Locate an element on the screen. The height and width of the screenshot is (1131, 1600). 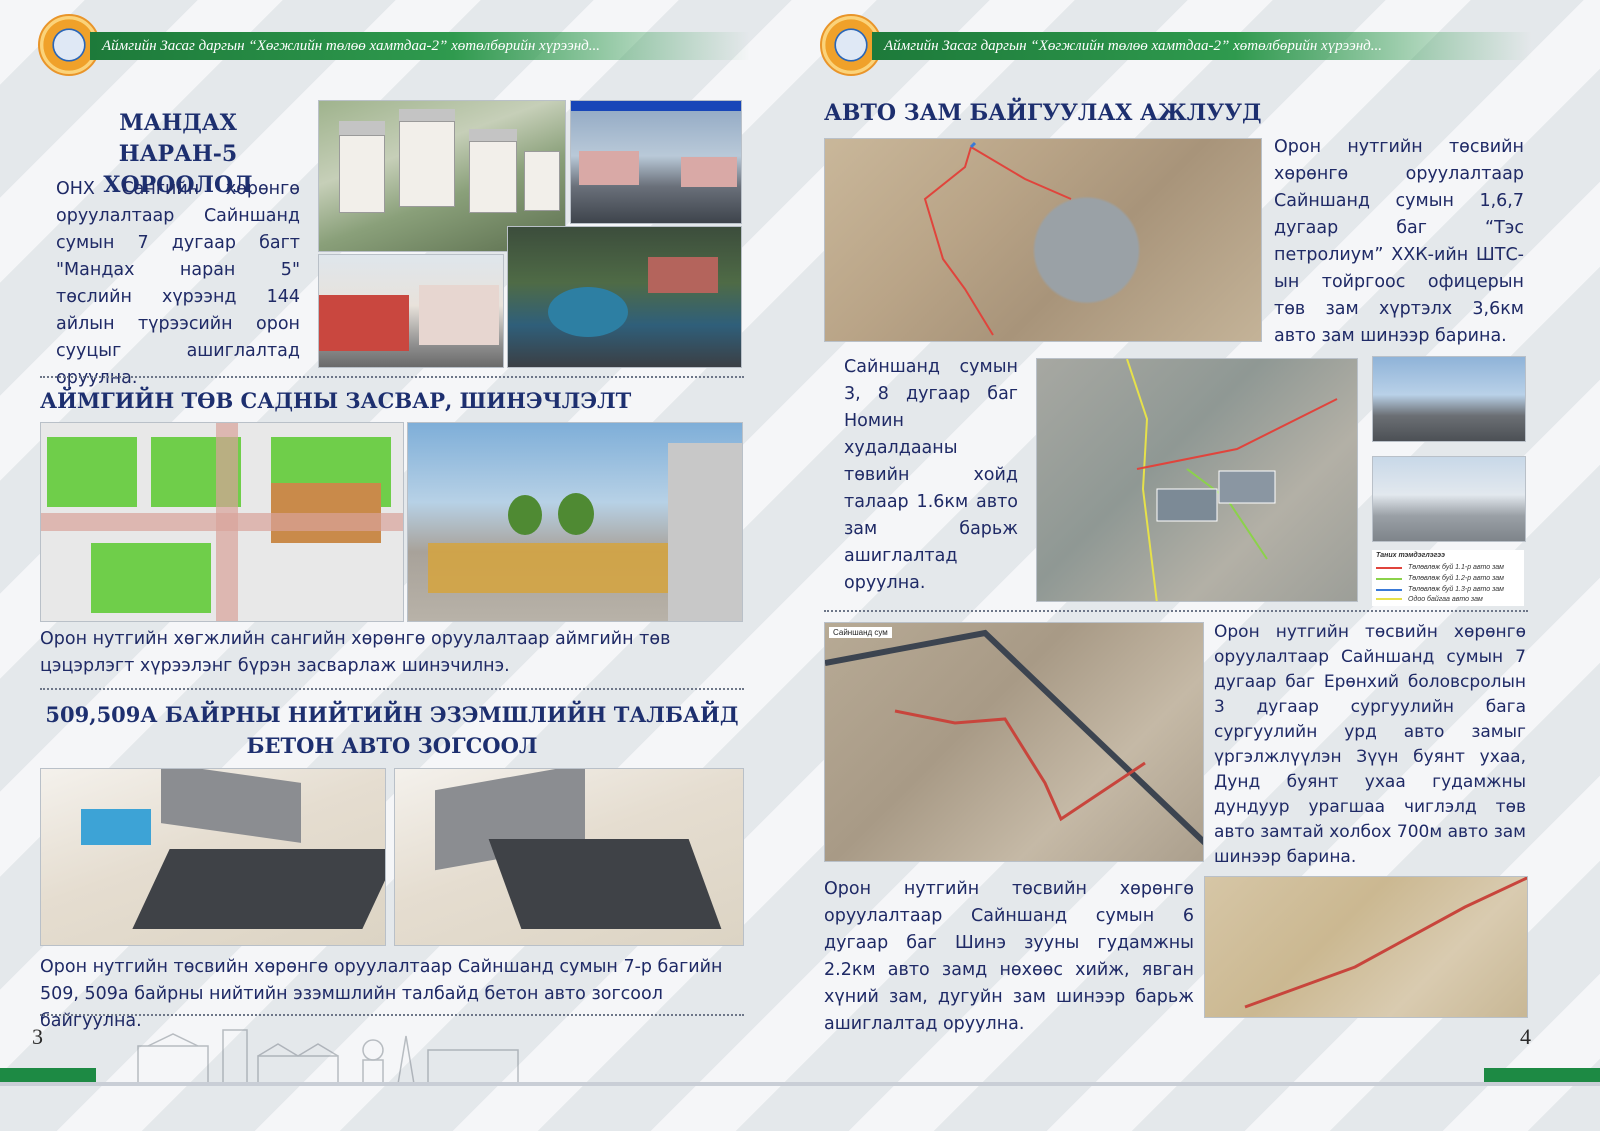
page-number-right: 4 is located at coordinates (1525, 1036).